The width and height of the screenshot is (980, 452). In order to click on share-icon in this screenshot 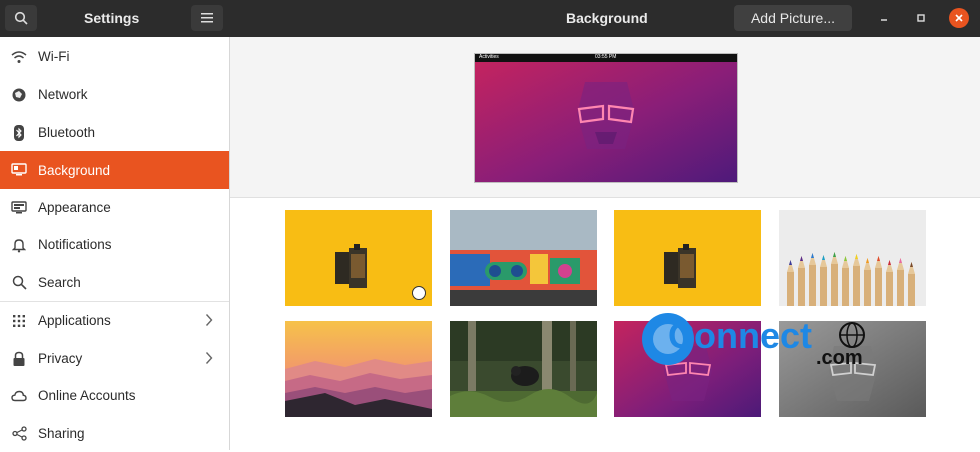, I will do `click(19, 434)`.